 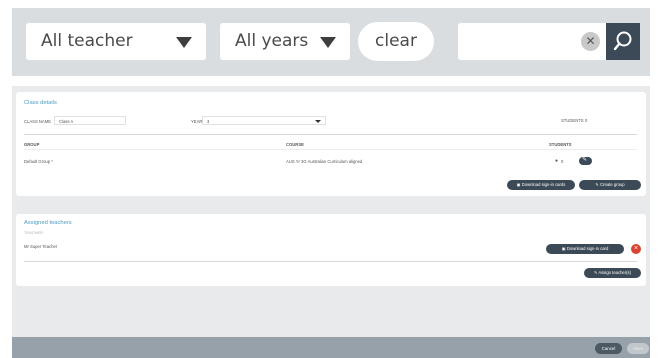 I want to click on year-dropdown-value: 3, so click(x=208, y=121).